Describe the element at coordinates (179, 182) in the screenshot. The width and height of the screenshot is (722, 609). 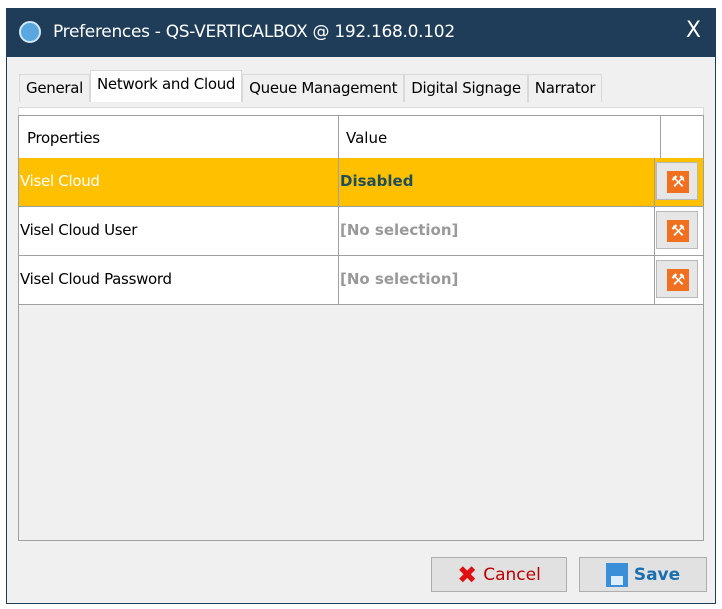
I see `property-name: Visel Cloud` at that location.